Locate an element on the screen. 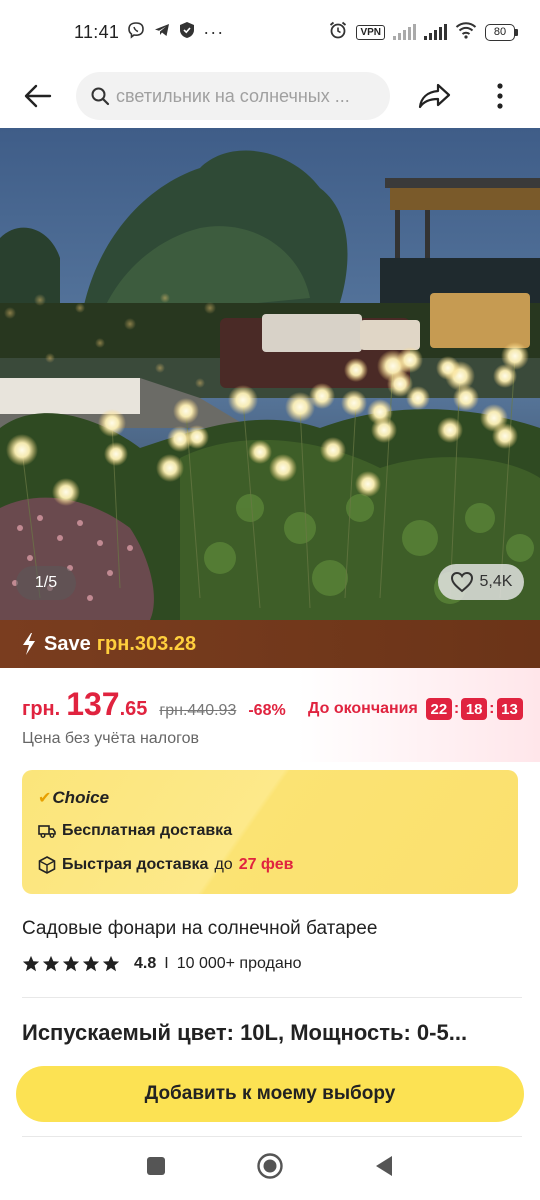  price-line: грн. 137 .65 грн.440.93 -68% is located at coordinates (154, 704).